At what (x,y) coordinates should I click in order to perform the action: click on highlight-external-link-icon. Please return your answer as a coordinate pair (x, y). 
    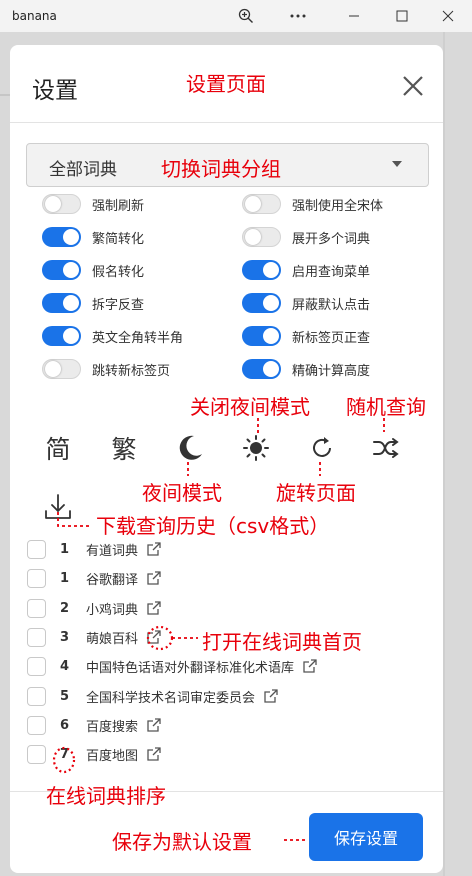
    Looking at the image, I should click on (160, 638).